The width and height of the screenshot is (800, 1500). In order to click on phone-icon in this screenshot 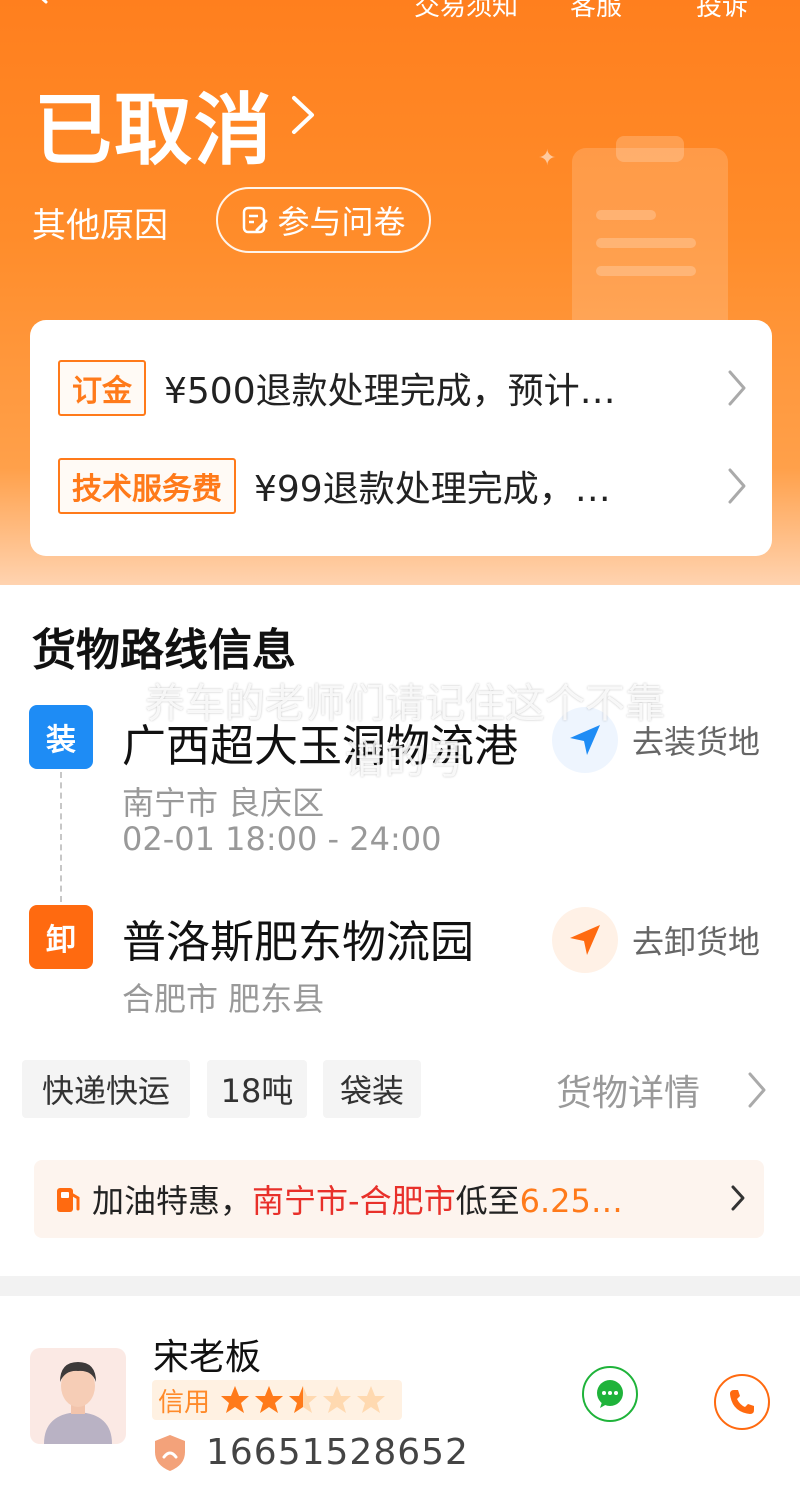, I will do `click(742, 1402)`.